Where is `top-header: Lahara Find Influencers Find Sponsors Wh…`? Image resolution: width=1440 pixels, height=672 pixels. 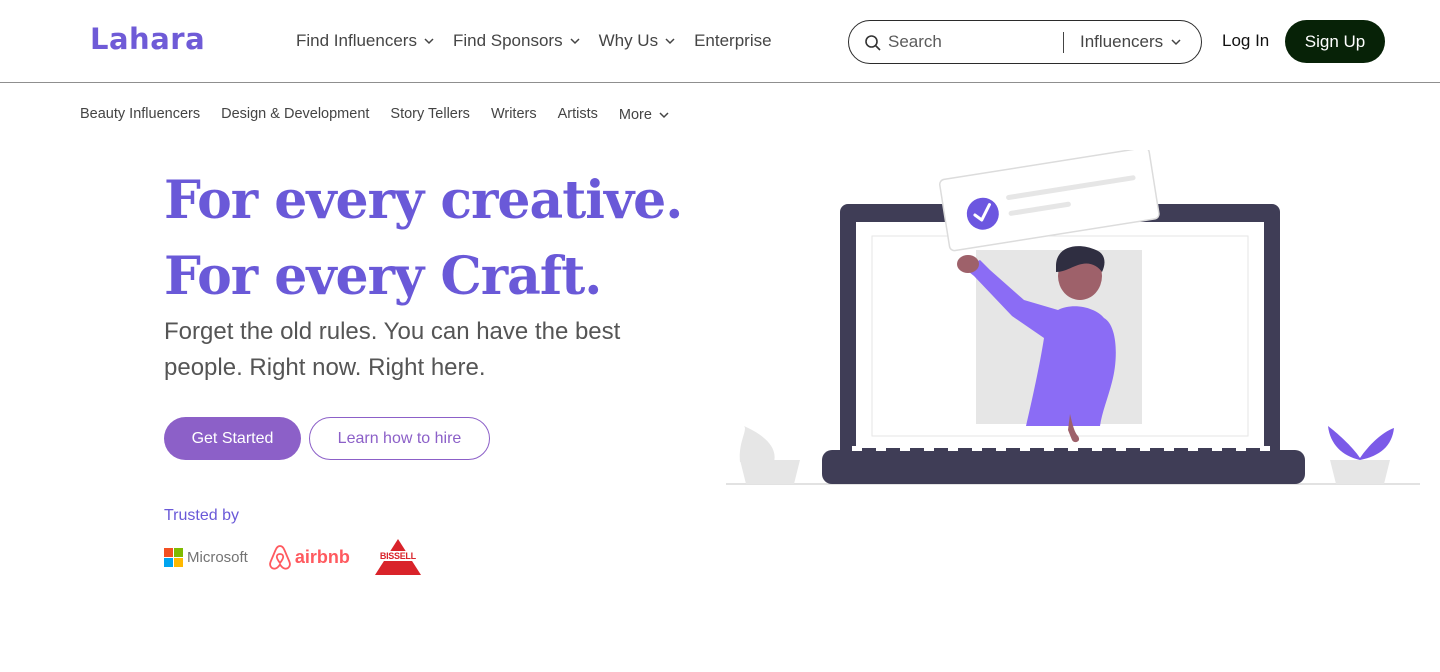
top-header: Lahara Find Influencers Find Sponsors Wh… is located at coordinates (720, 41).